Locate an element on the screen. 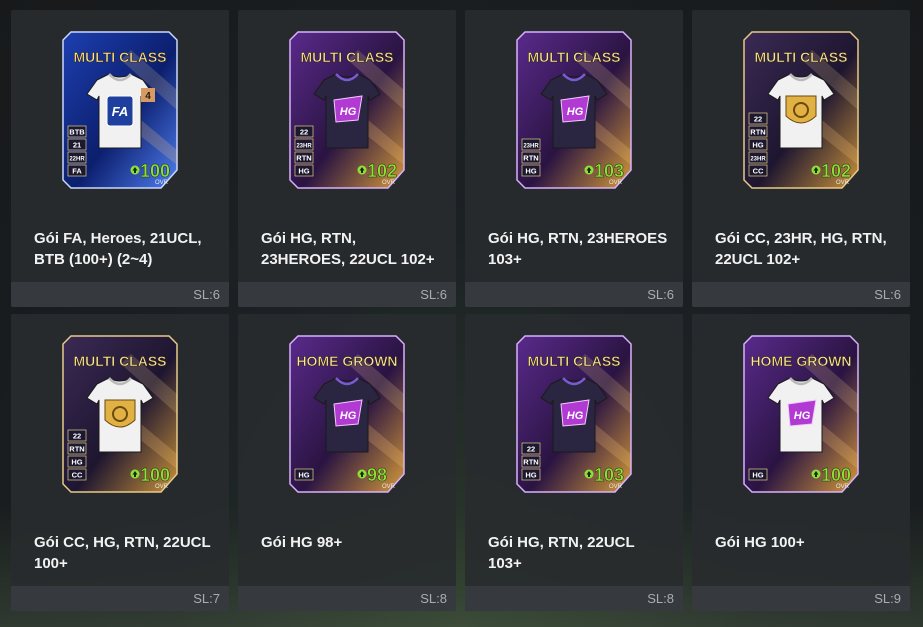 The width and height of the screenshot is (923, 627). pack-title: Gói HG 98+ is located at coordinates (302, 542).